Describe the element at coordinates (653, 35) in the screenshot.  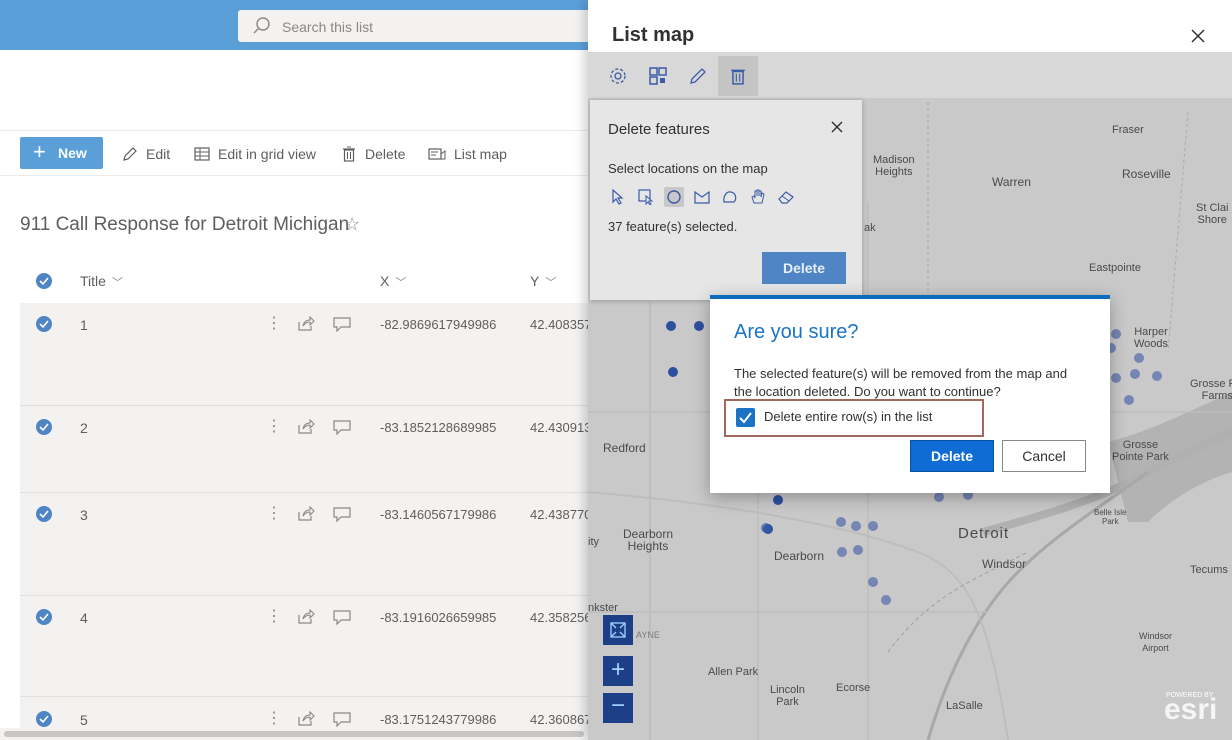
I see `panel-title: List map` at that location.